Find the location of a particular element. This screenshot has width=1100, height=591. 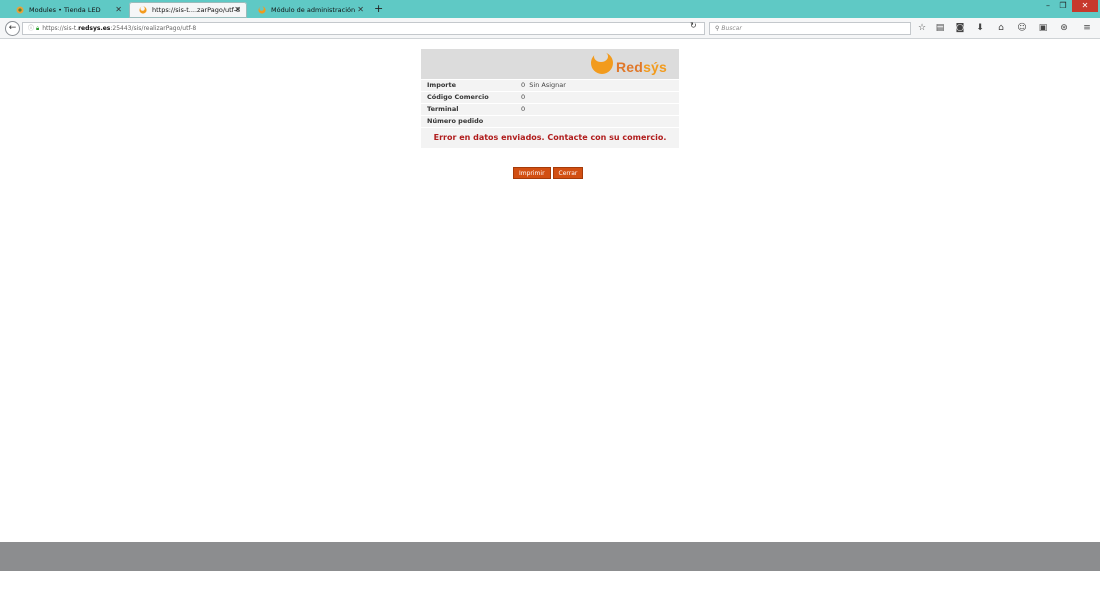

search-input: ⚲ Buscar is located at coordinates (810, 28).